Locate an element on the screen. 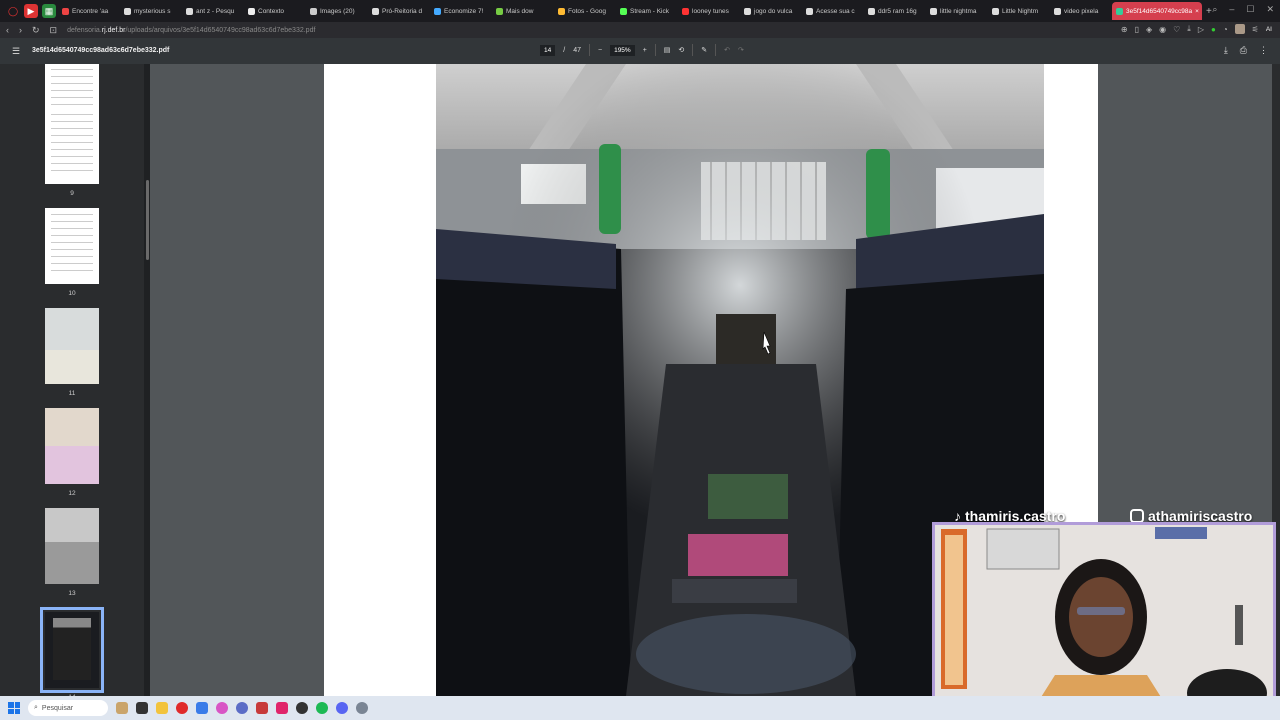 This screenshot has height=720, width=1280. sidebar-scroll-handle is located at coordinates (147, 220).